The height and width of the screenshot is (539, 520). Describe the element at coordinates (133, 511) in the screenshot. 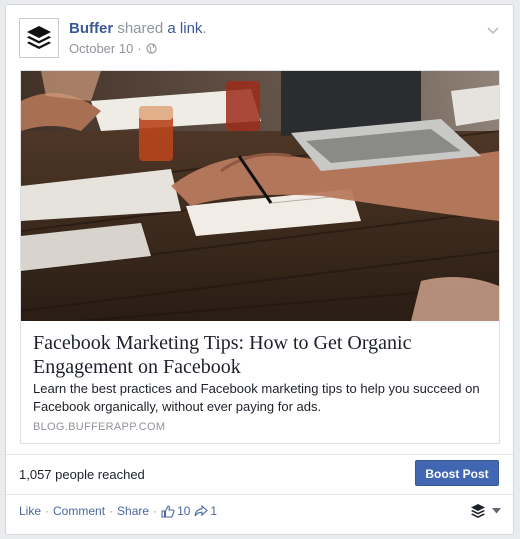

I see `share-link: Share` at that location.